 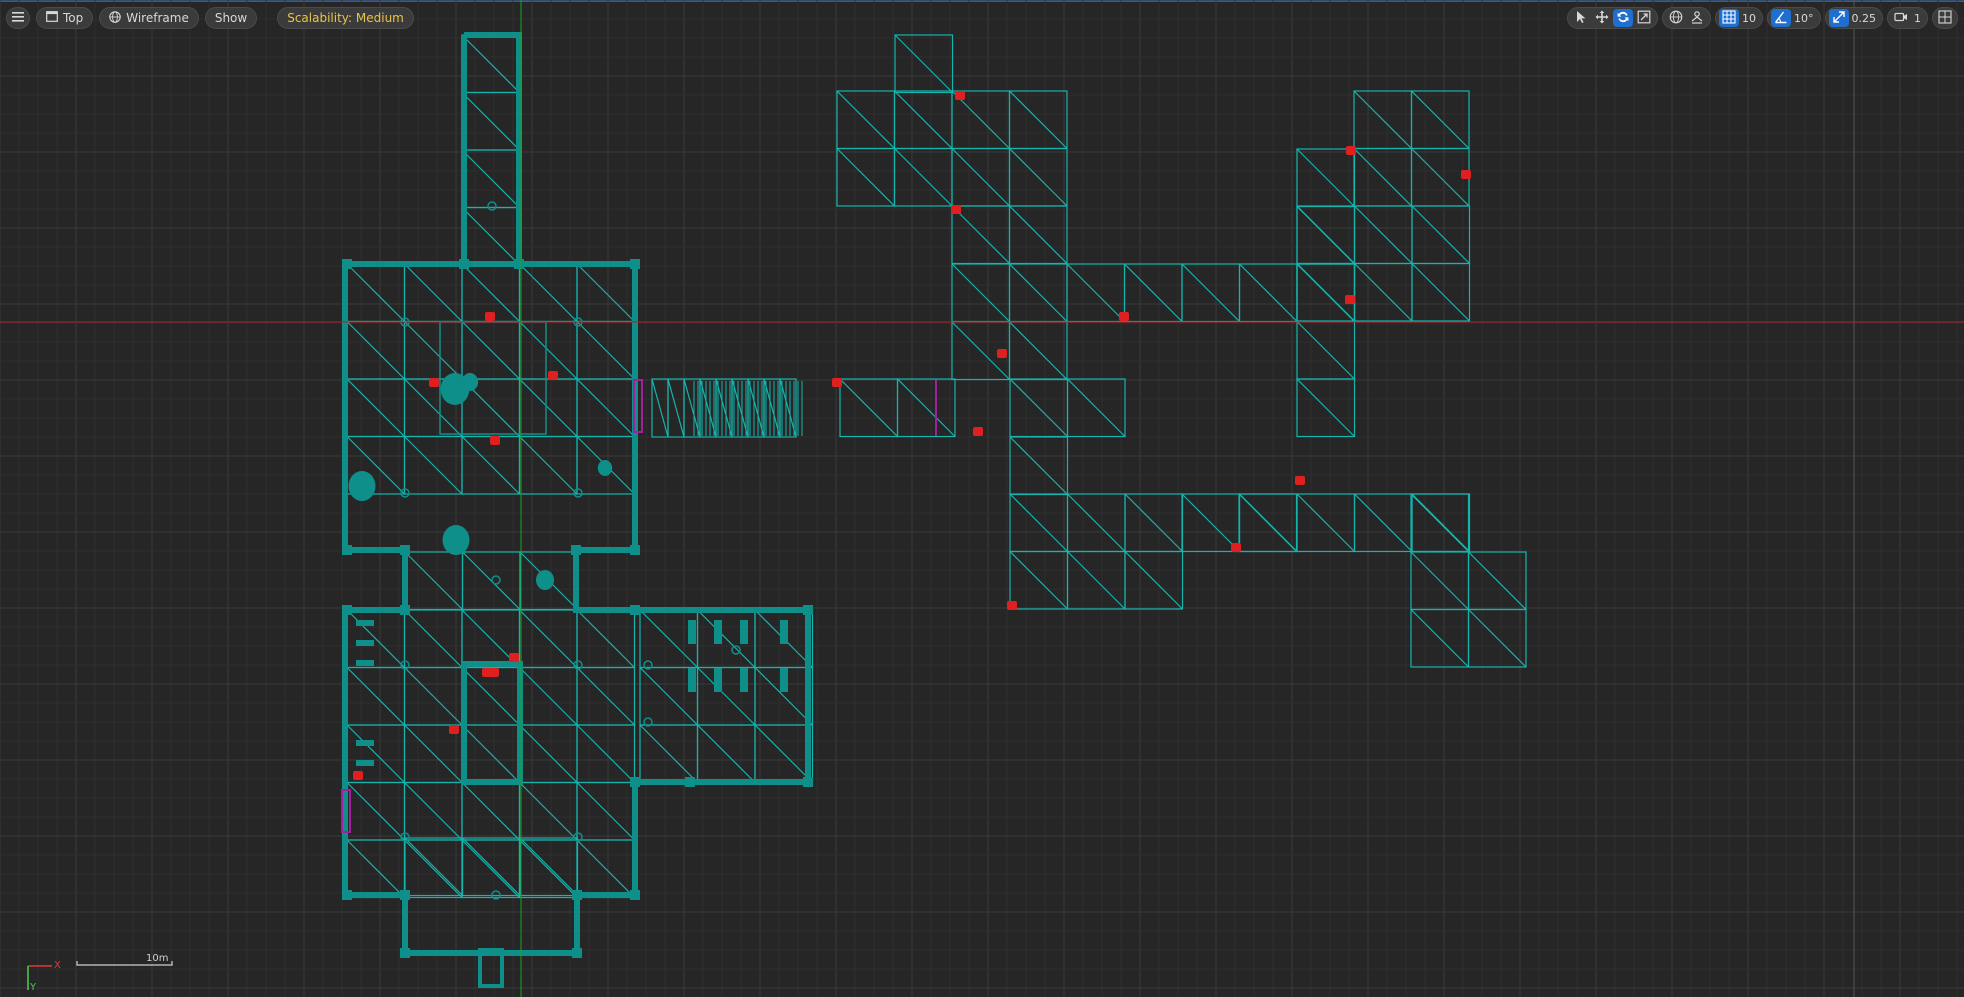 I want to click on select-mode-button, so click(x=1581, y=18).